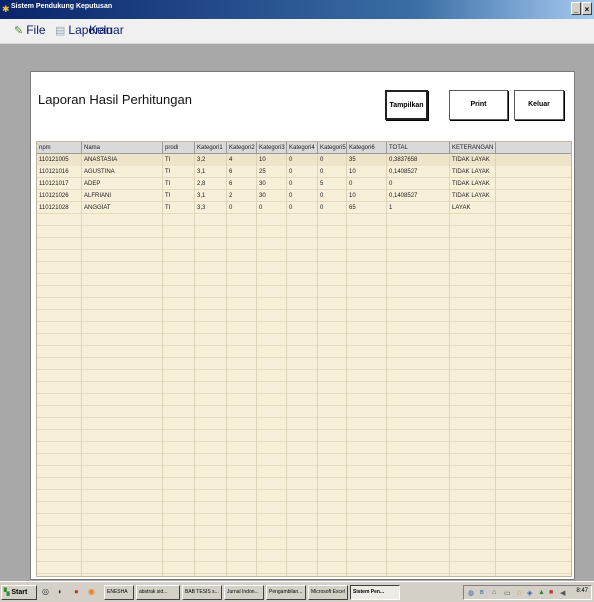  What do you see at coordinates (179, 148) in the screenshot?
I see `column-header-prodi: prodi` at bounding box center [179, 148].